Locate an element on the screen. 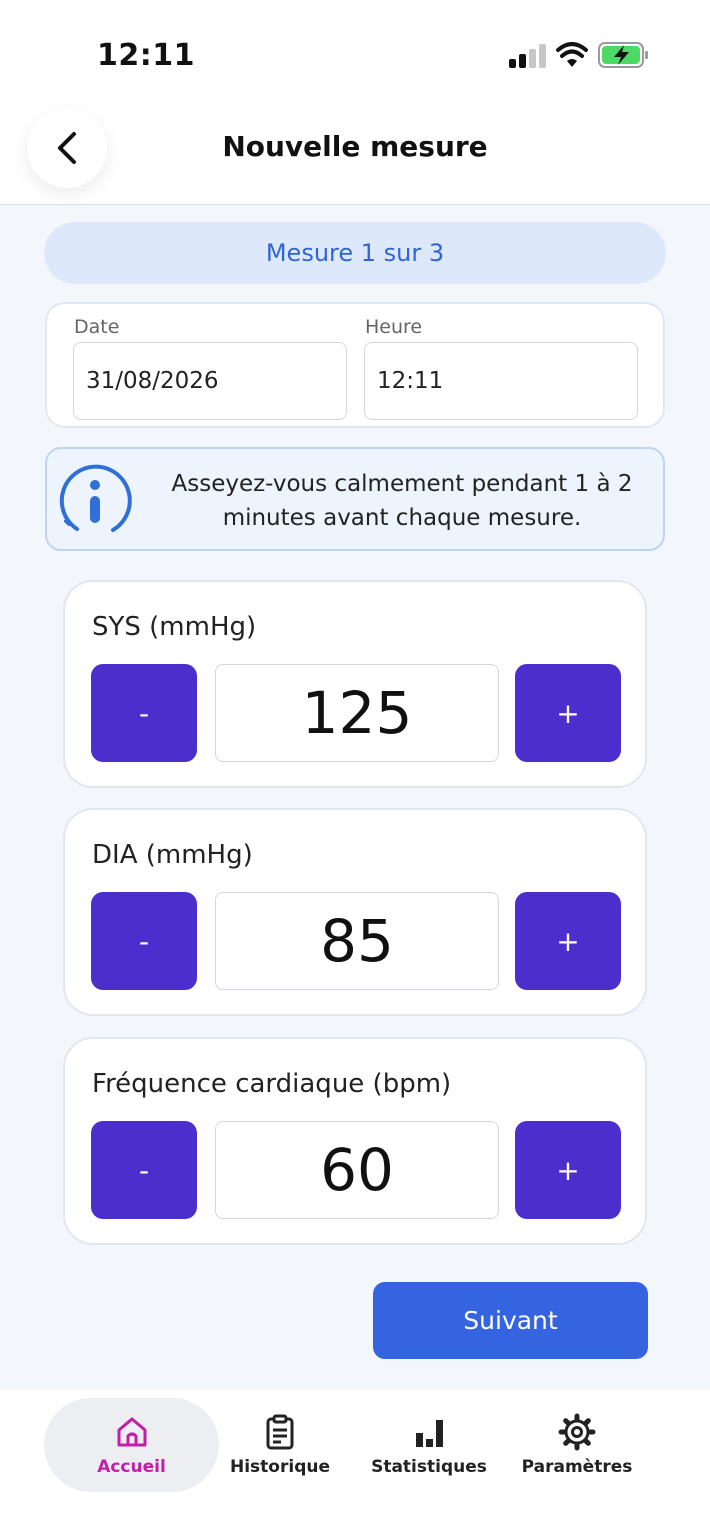  page-title: Nouvelle mesure is located at coordinates (355, 146).